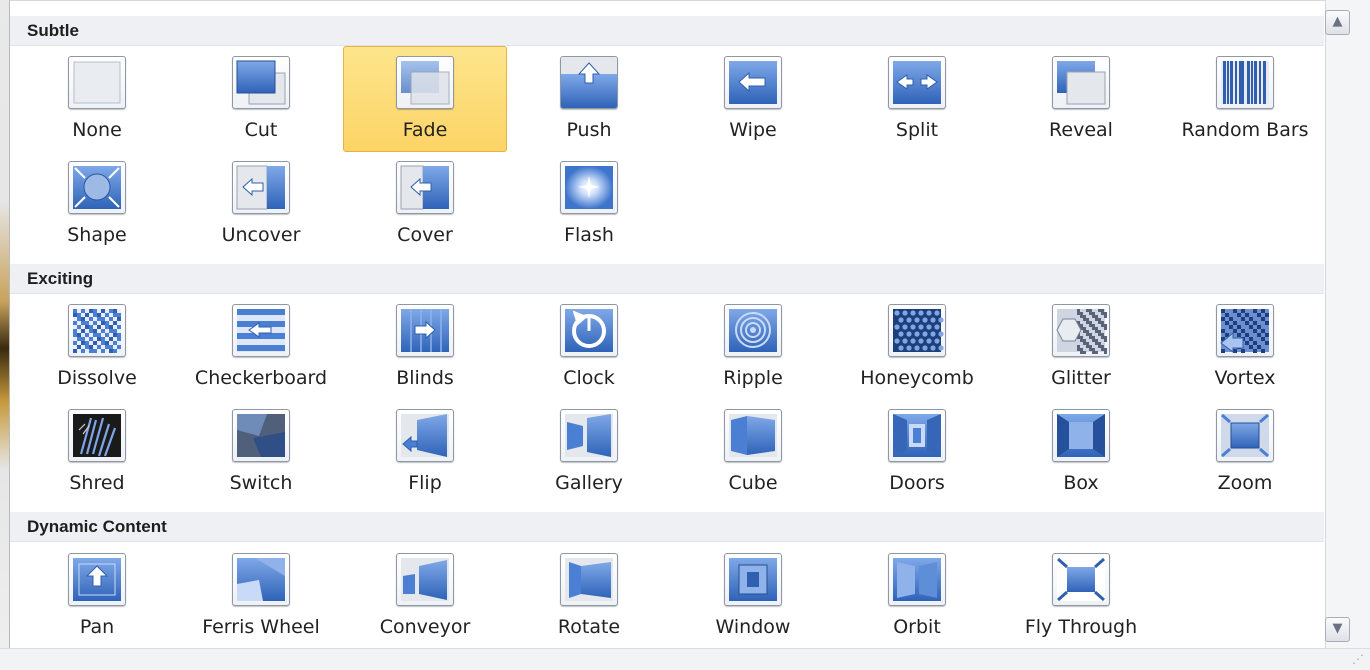 Image resolution: width=1370 pixels, height=670 pixels. What do you see at coordinates (261, 330) in the screenshot?
I see `checkerboard-icon` at bounding box center [261, 330].